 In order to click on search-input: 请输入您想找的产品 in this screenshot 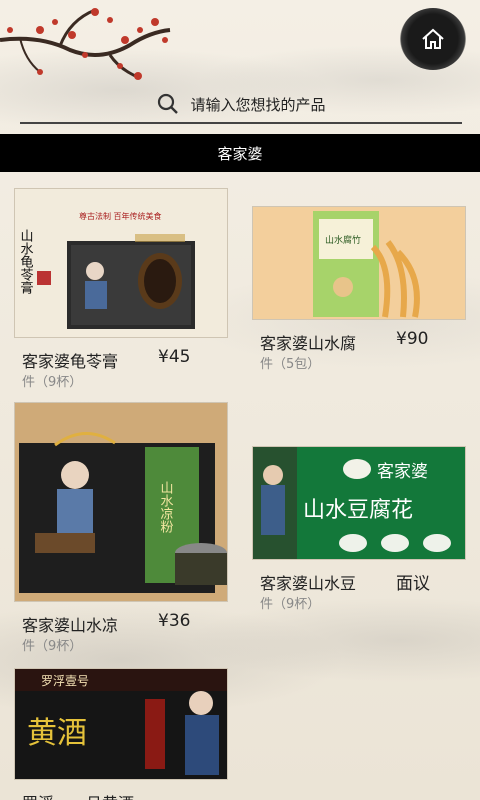, I will do `click(257, 104)`.